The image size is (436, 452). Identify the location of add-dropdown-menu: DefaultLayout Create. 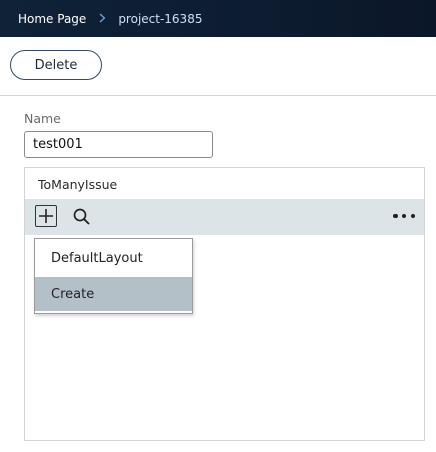
(113, 276).